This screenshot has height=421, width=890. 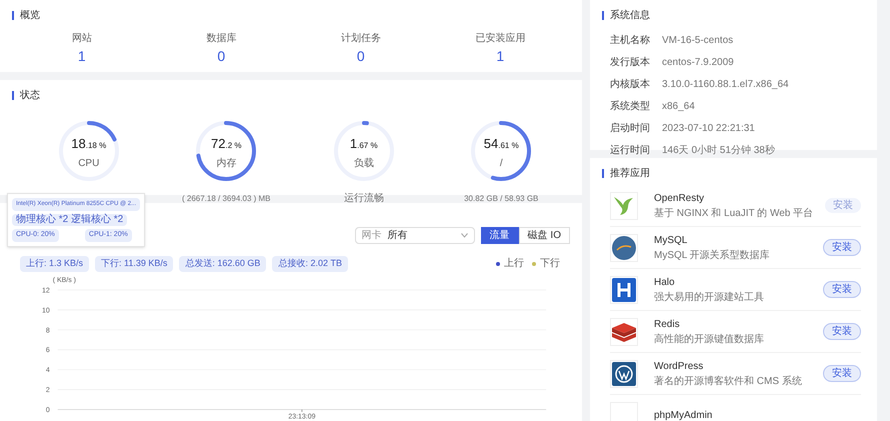 What do you see at coordinates (226, 163) in the screenshot?
I see `gauge-label: 内存` at bounding box center [226, 163].